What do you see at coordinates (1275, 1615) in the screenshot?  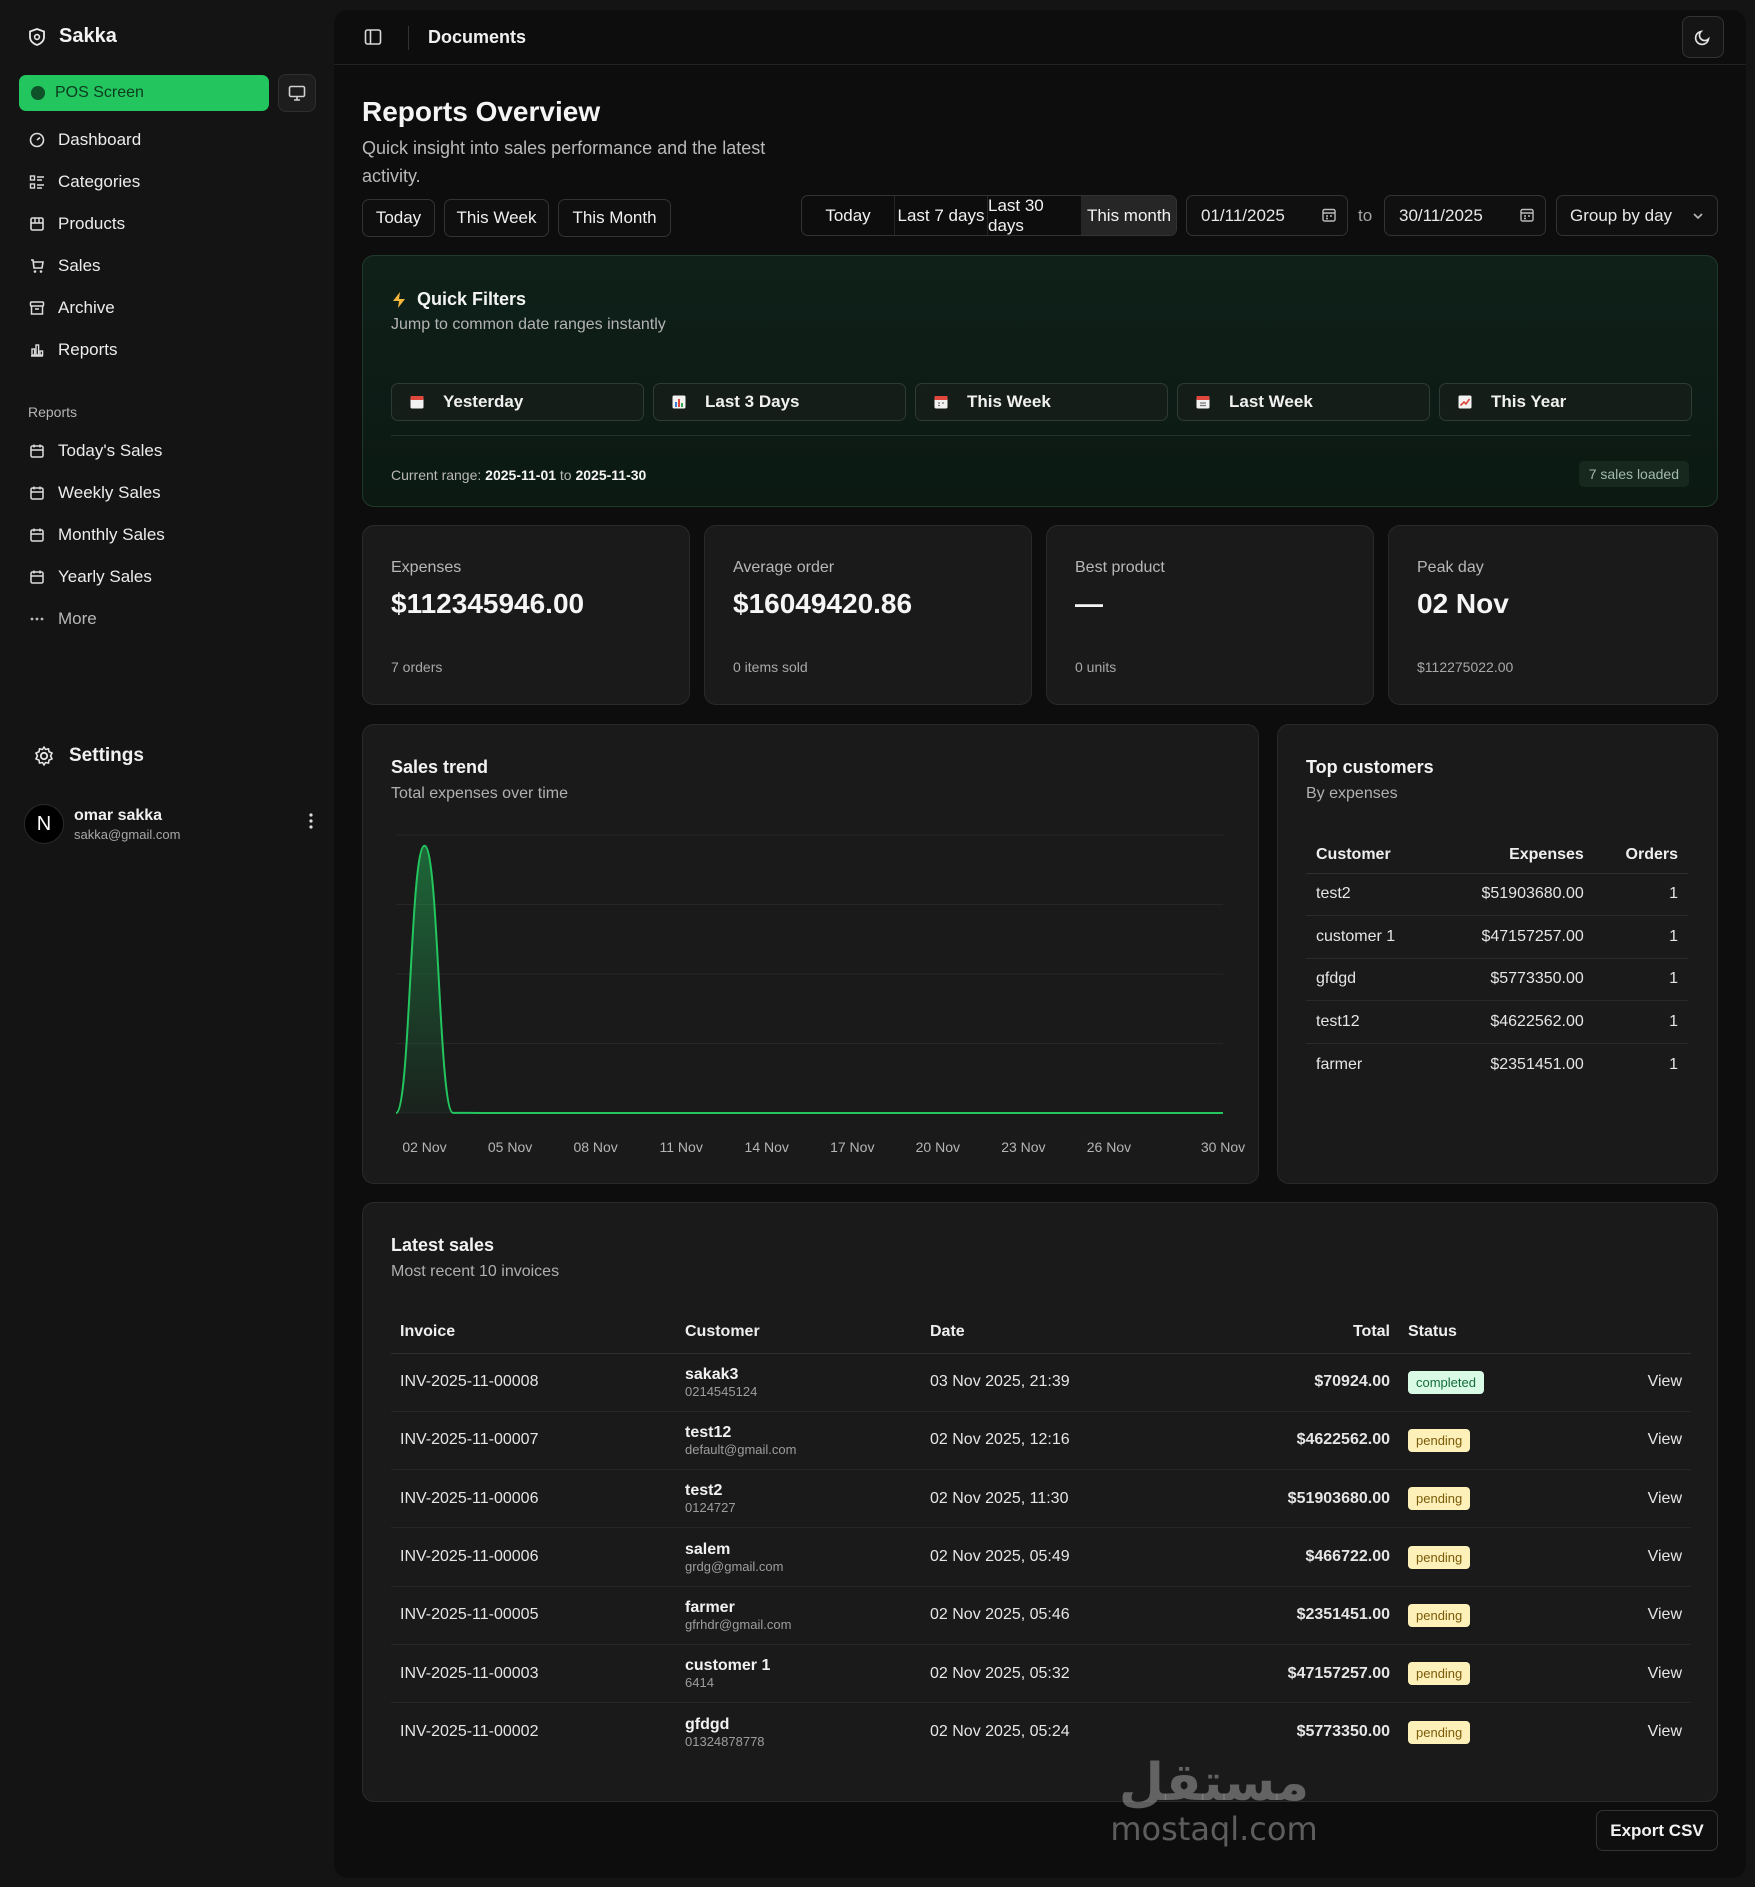 I see `total-cell: $2351451.00` at bounding box center [1275, 1615].